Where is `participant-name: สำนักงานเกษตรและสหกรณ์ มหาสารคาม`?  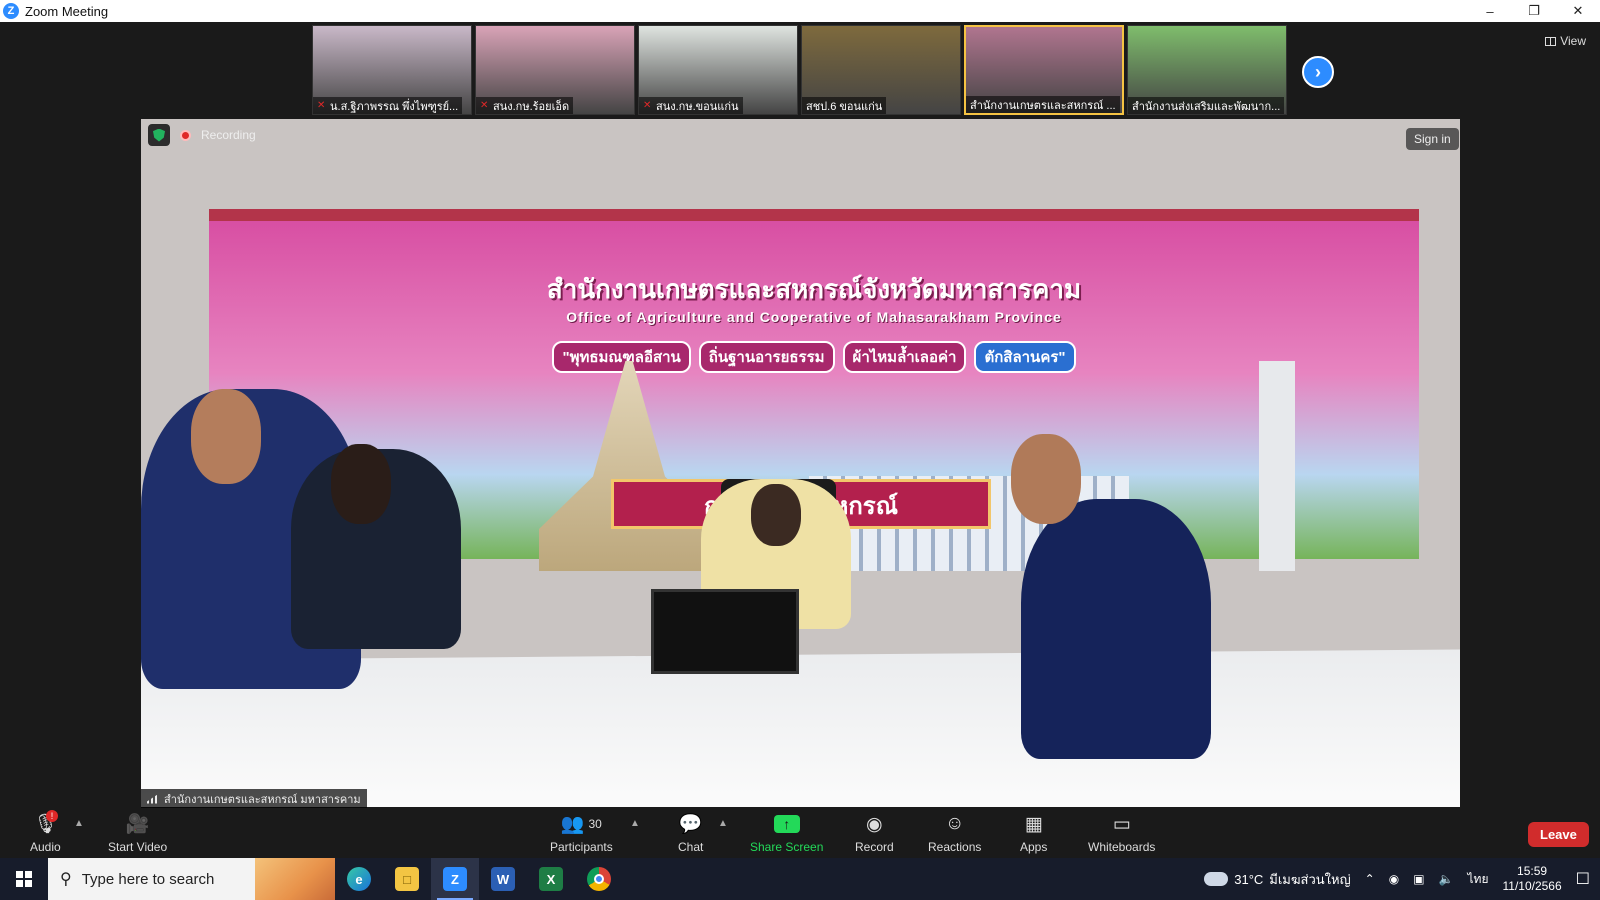
participant-name: สำนักงานเกษตรและสหกรณ์ มหาสารคาม is located at coordinates (262, 799).